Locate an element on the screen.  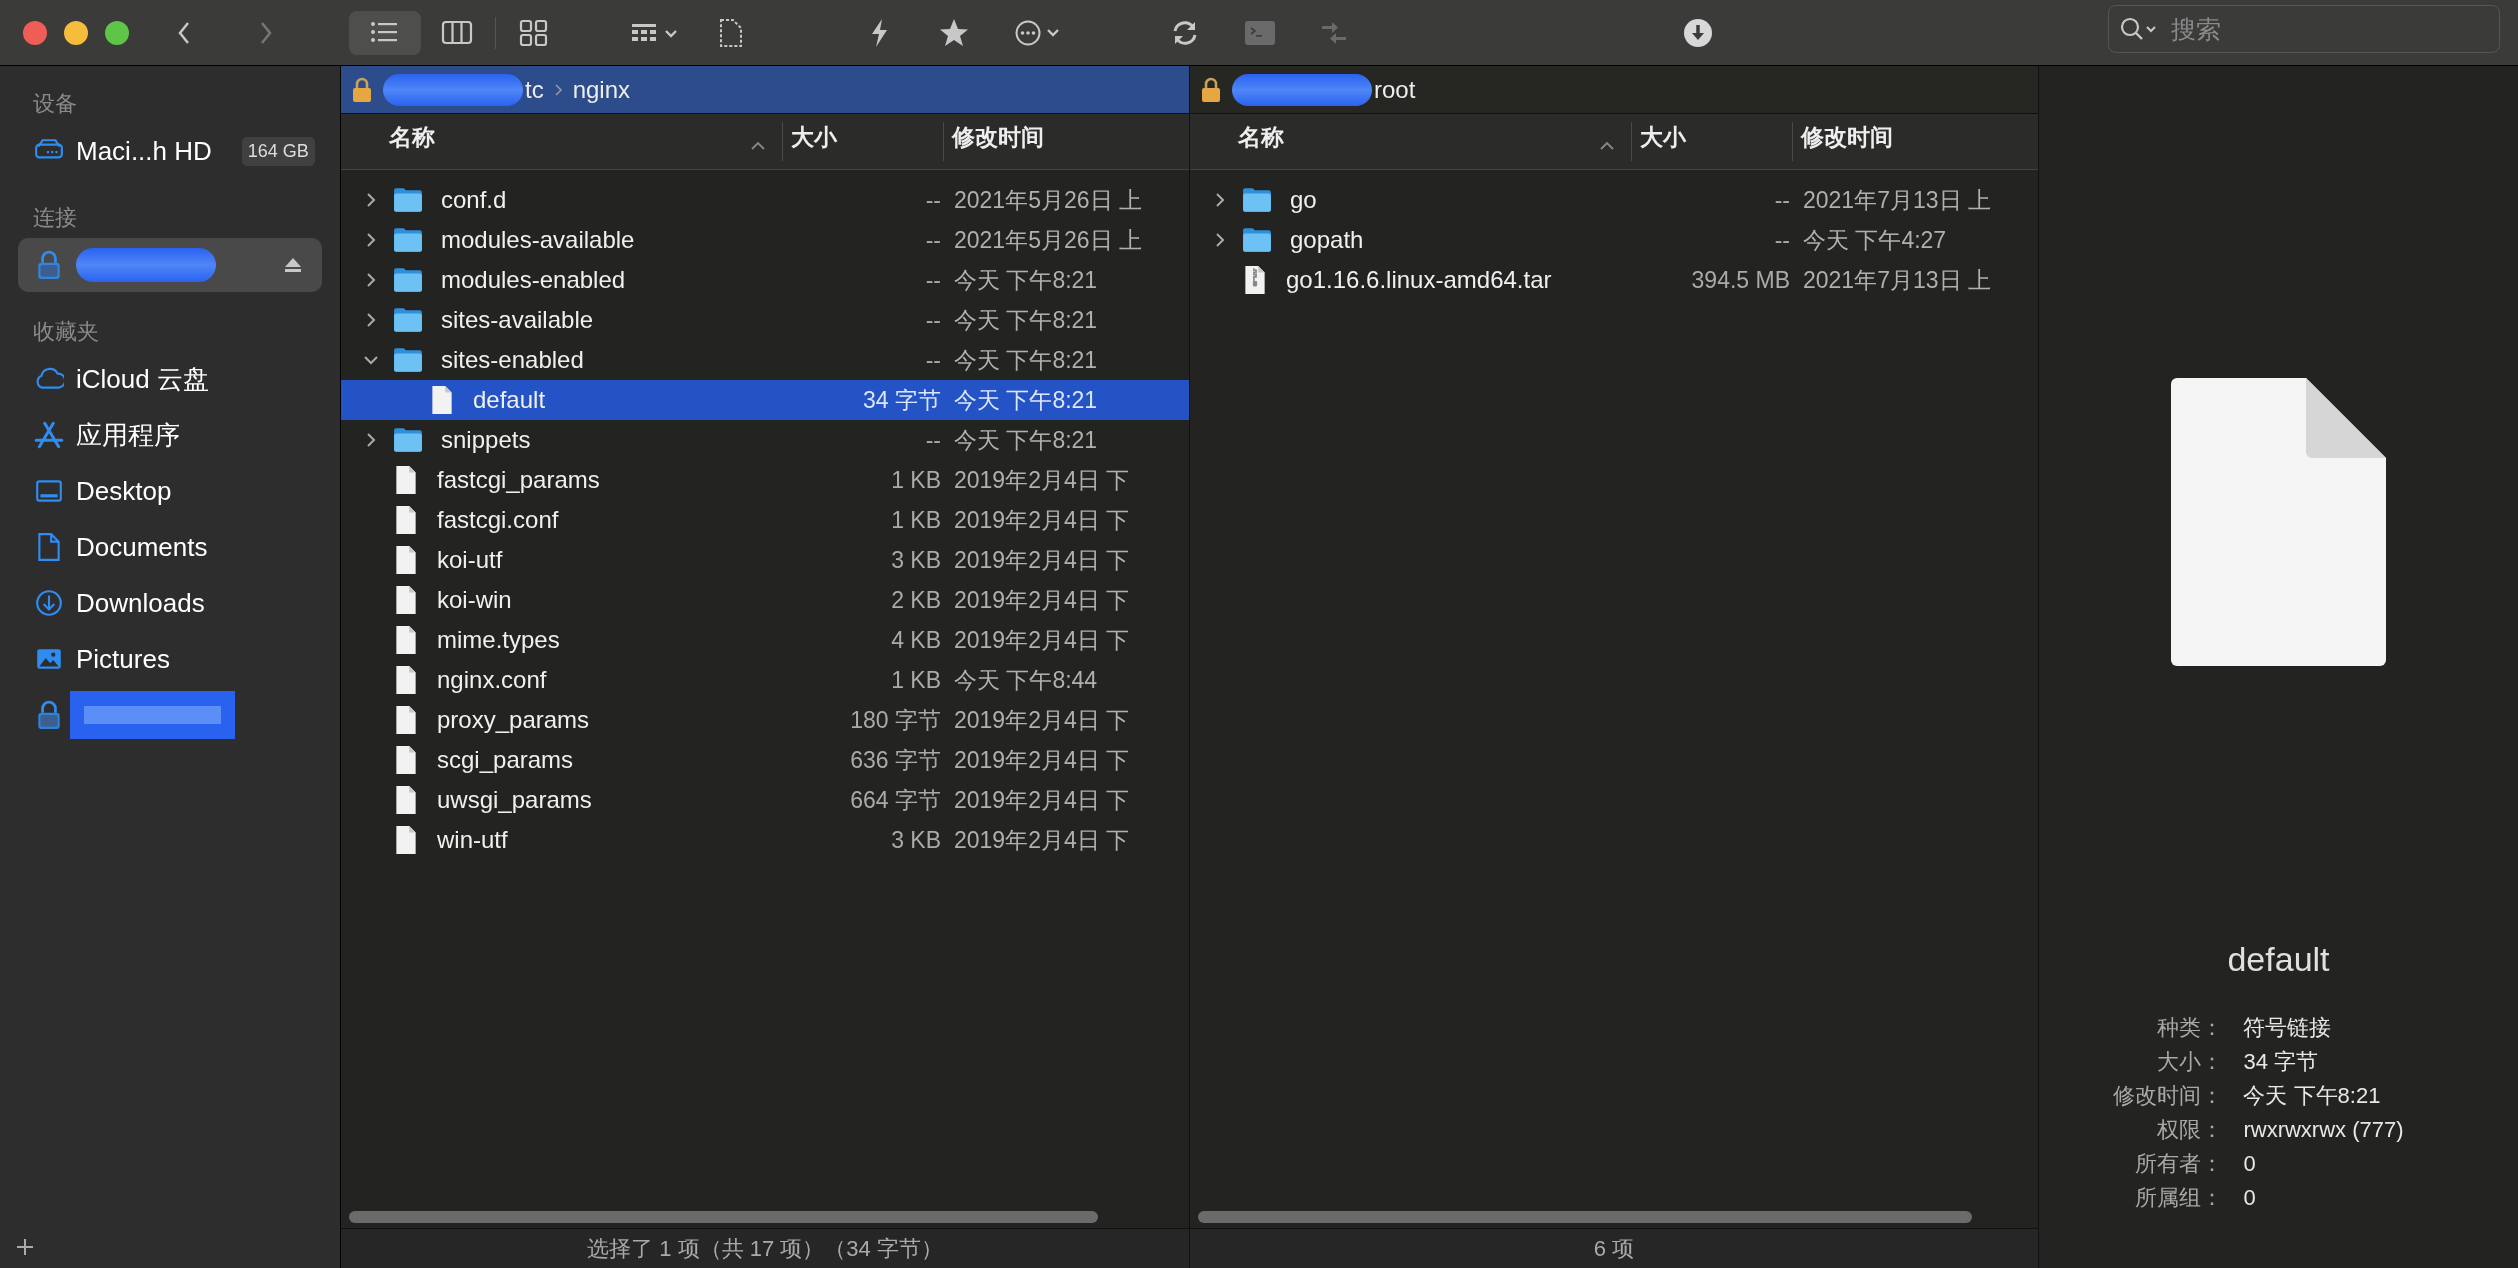
modified-date: 今天 下午8:21 is located at coordinates (1026, 279).